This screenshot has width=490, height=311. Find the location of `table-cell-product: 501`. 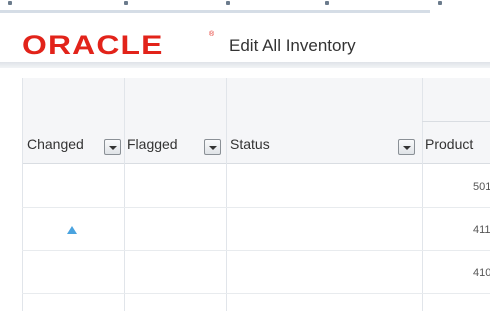

table-cell-product: 501 is located at coordinates (481, 187).